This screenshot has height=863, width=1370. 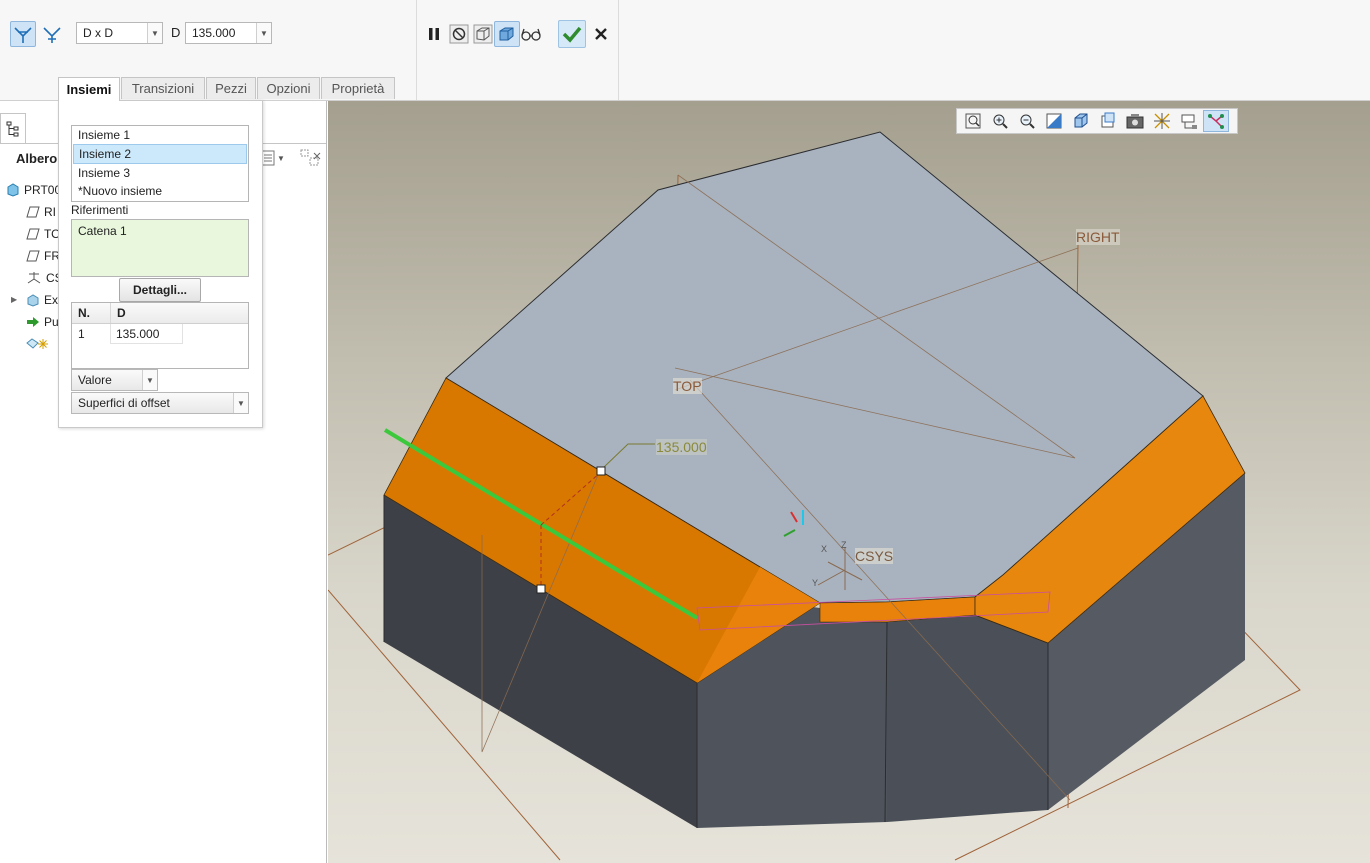 I want to click on new-set-item: *Nuovo insieme, so click(x=160, y=191).